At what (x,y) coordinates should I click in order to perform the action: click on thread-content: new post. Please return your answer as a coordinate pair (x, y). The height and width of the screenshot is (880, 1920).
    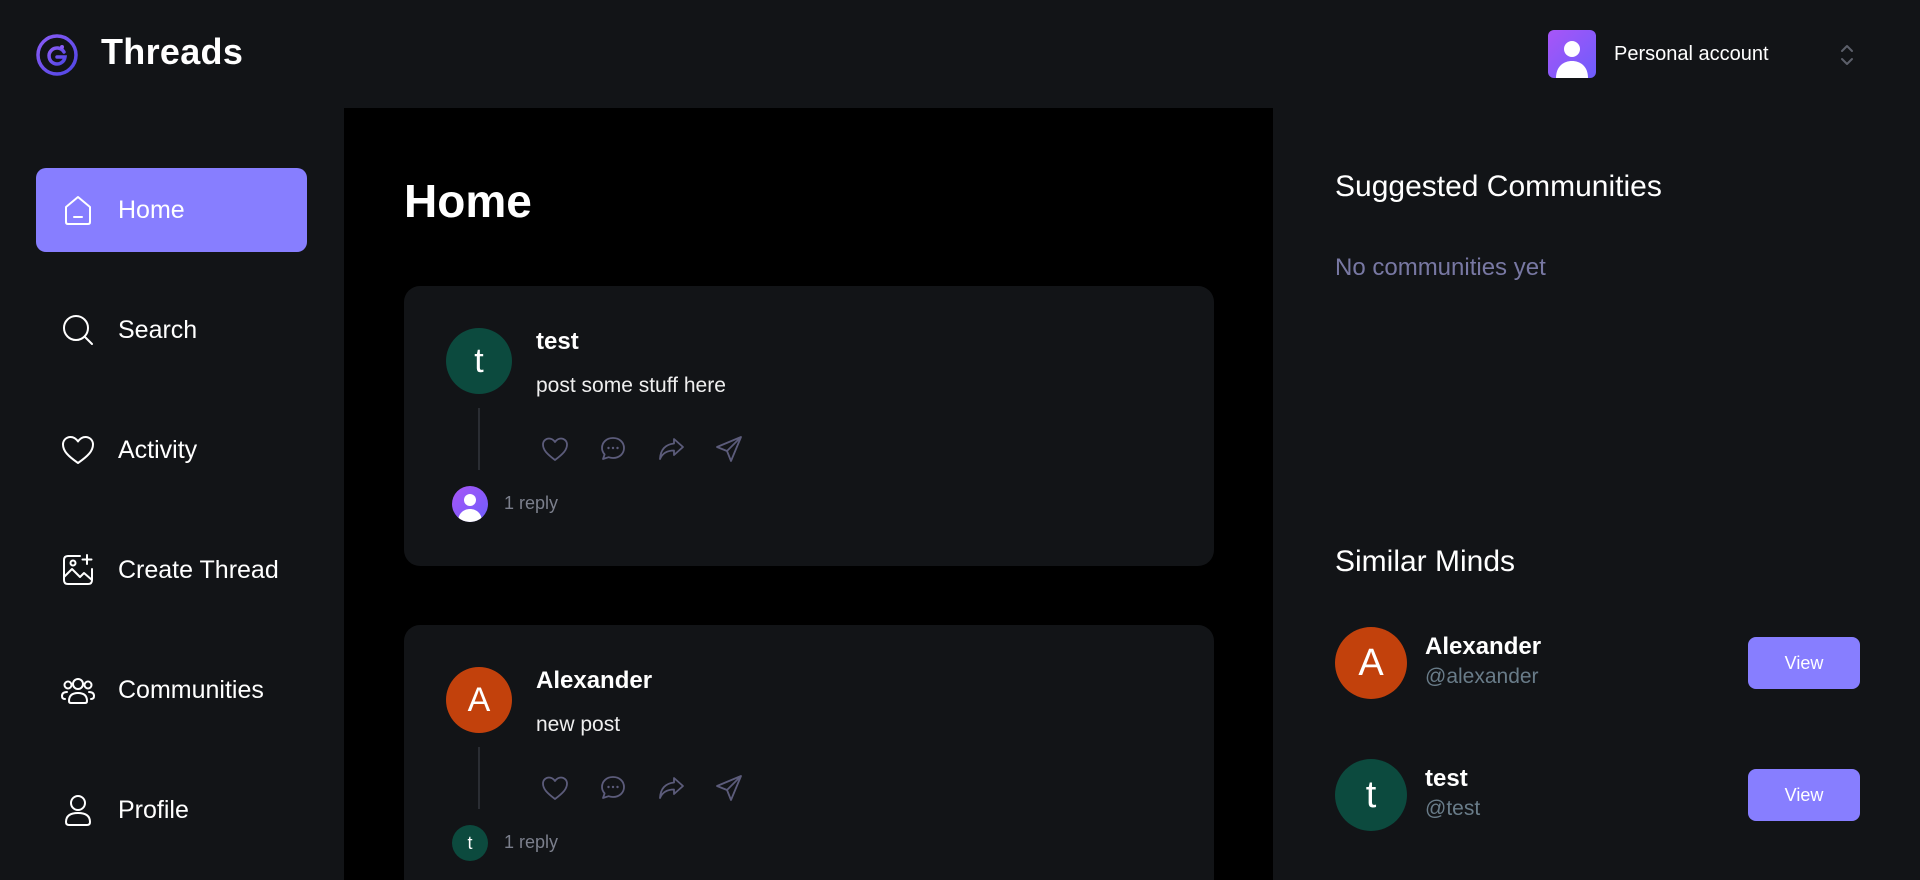
    Looking at the image, I should click on (578, 724).